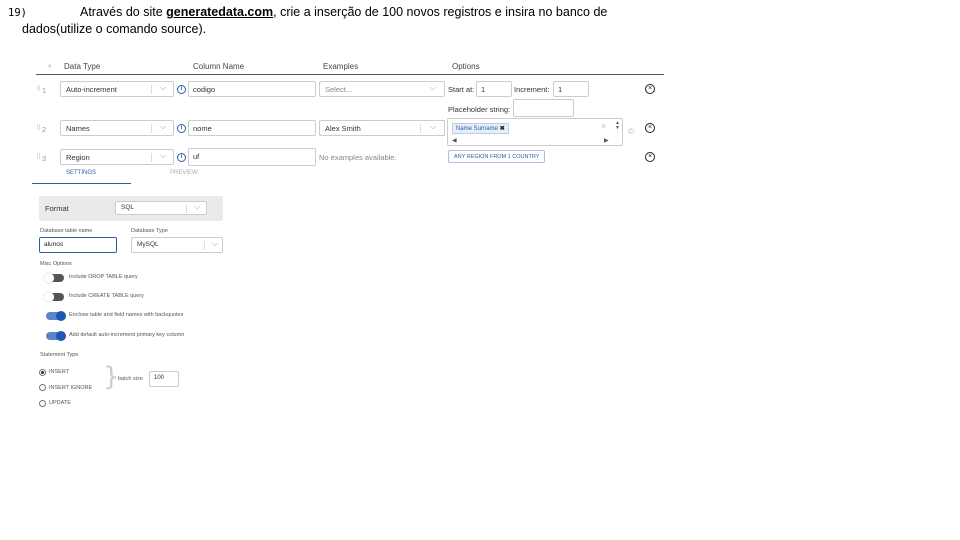 Image resolution: width=960 pixels, height=540 pixels. I want to click on drop-table-label: Include DROP TABLE query, so click(103, 277).